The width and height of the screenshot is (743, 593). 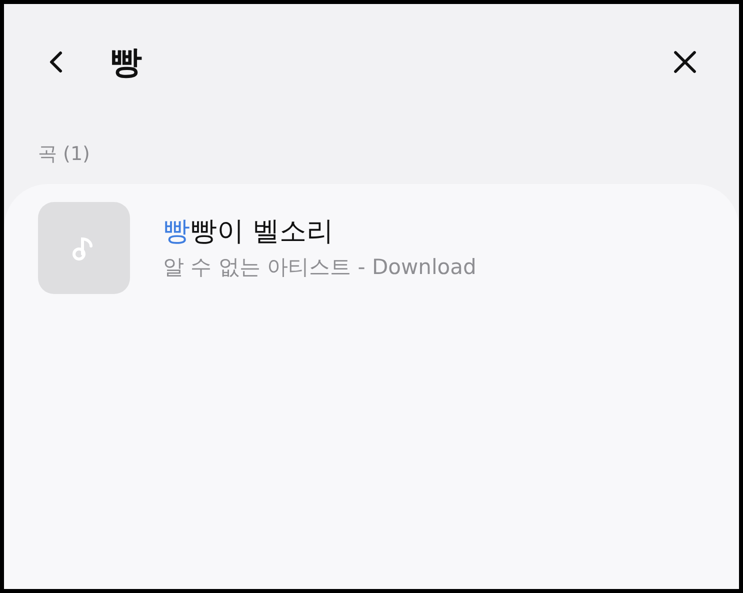 I want to click on search-query: 빵, so click(x=126, y=62).